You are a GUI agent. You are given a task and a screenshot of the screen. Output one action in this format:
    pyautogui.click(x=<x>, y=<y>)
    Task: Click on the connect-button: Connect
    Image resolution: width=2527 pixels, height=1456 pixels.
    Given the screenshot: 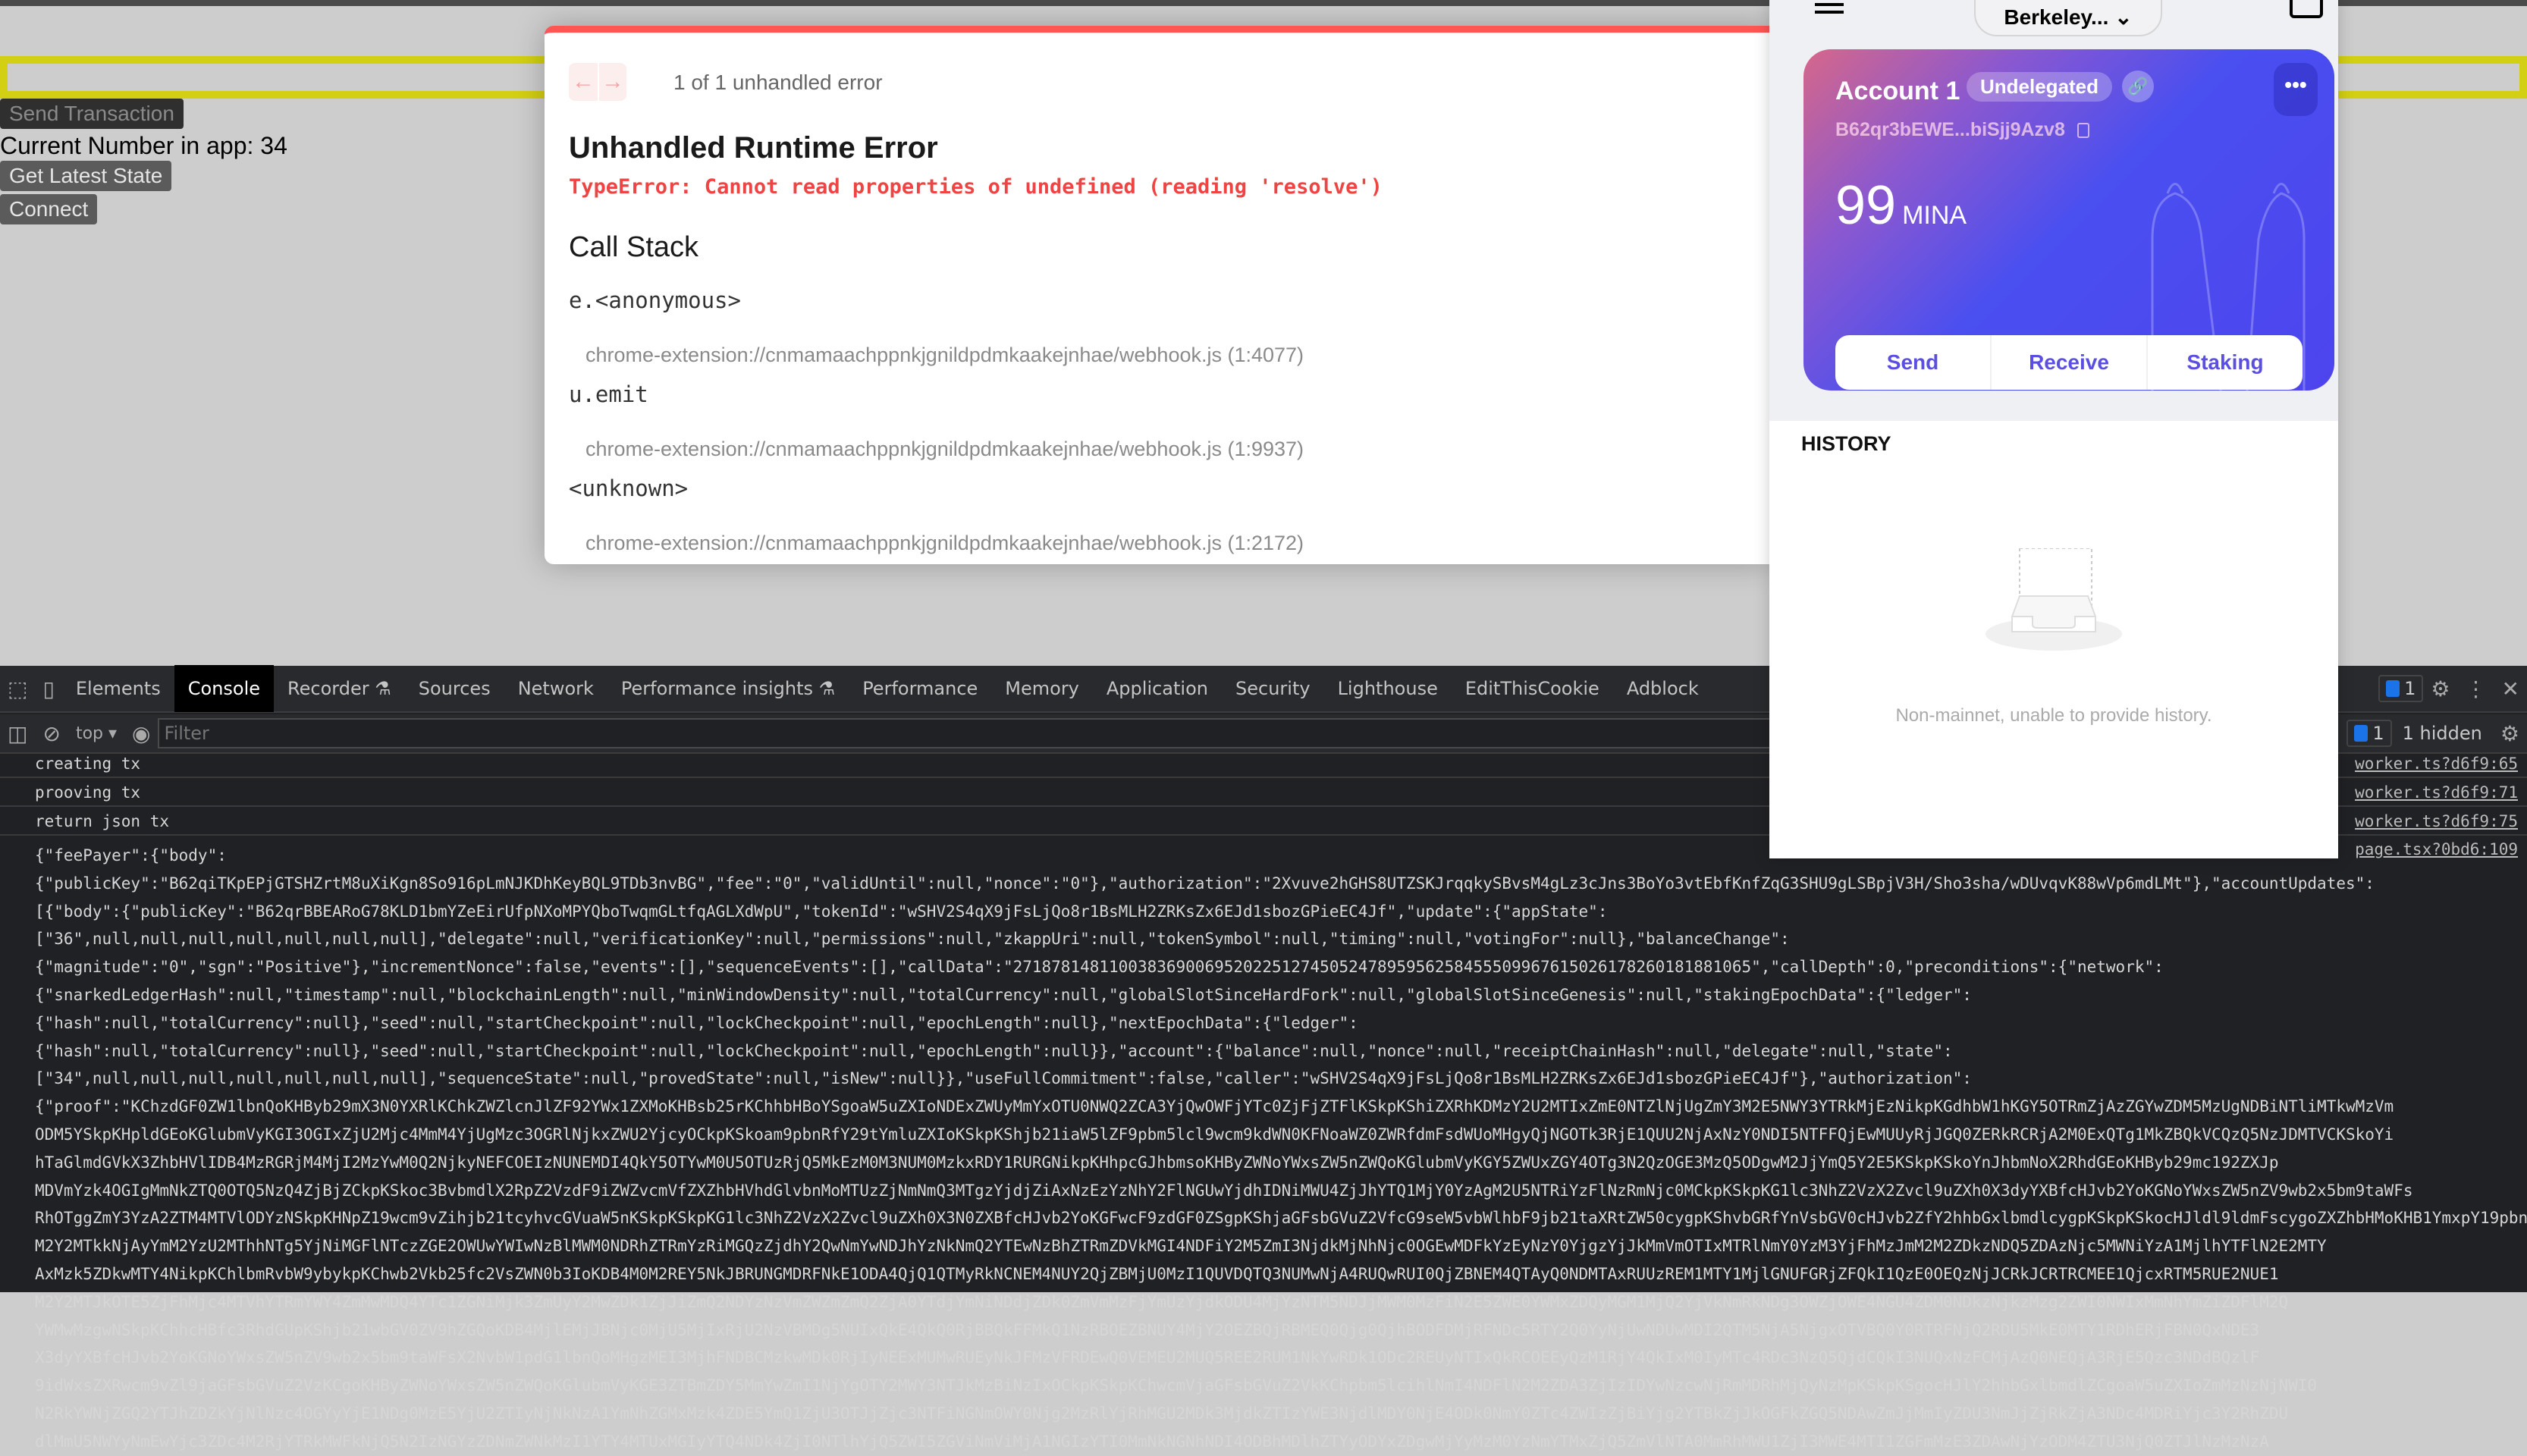 What is the action you would take?
    pyautogui.click(x=49, y=209)
    